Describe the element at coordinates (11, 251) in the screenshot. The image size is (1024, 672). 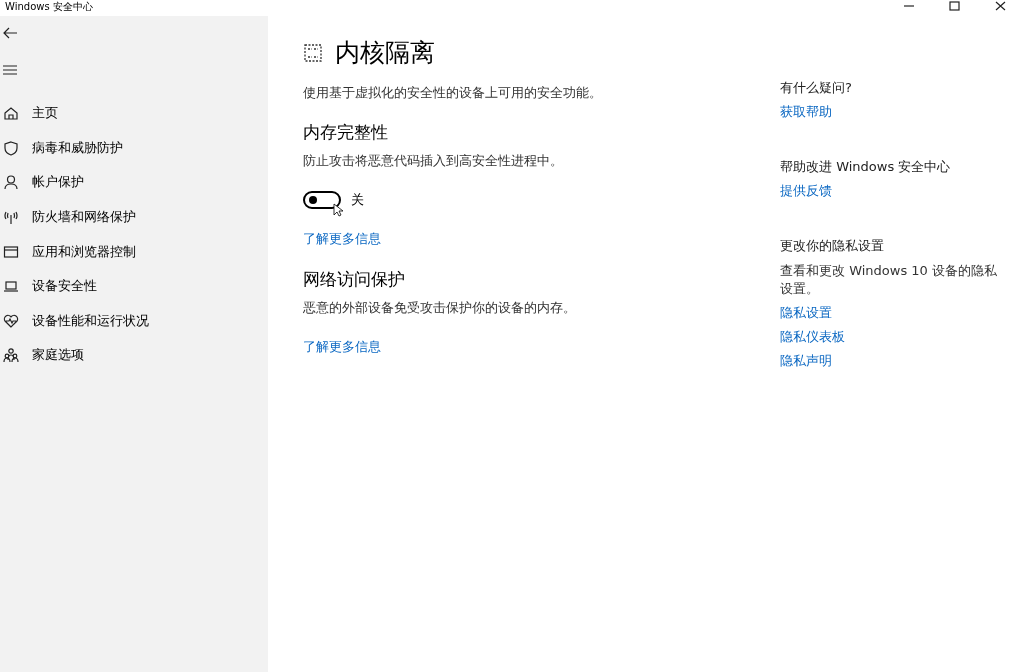
I see `window-icon` at that location.